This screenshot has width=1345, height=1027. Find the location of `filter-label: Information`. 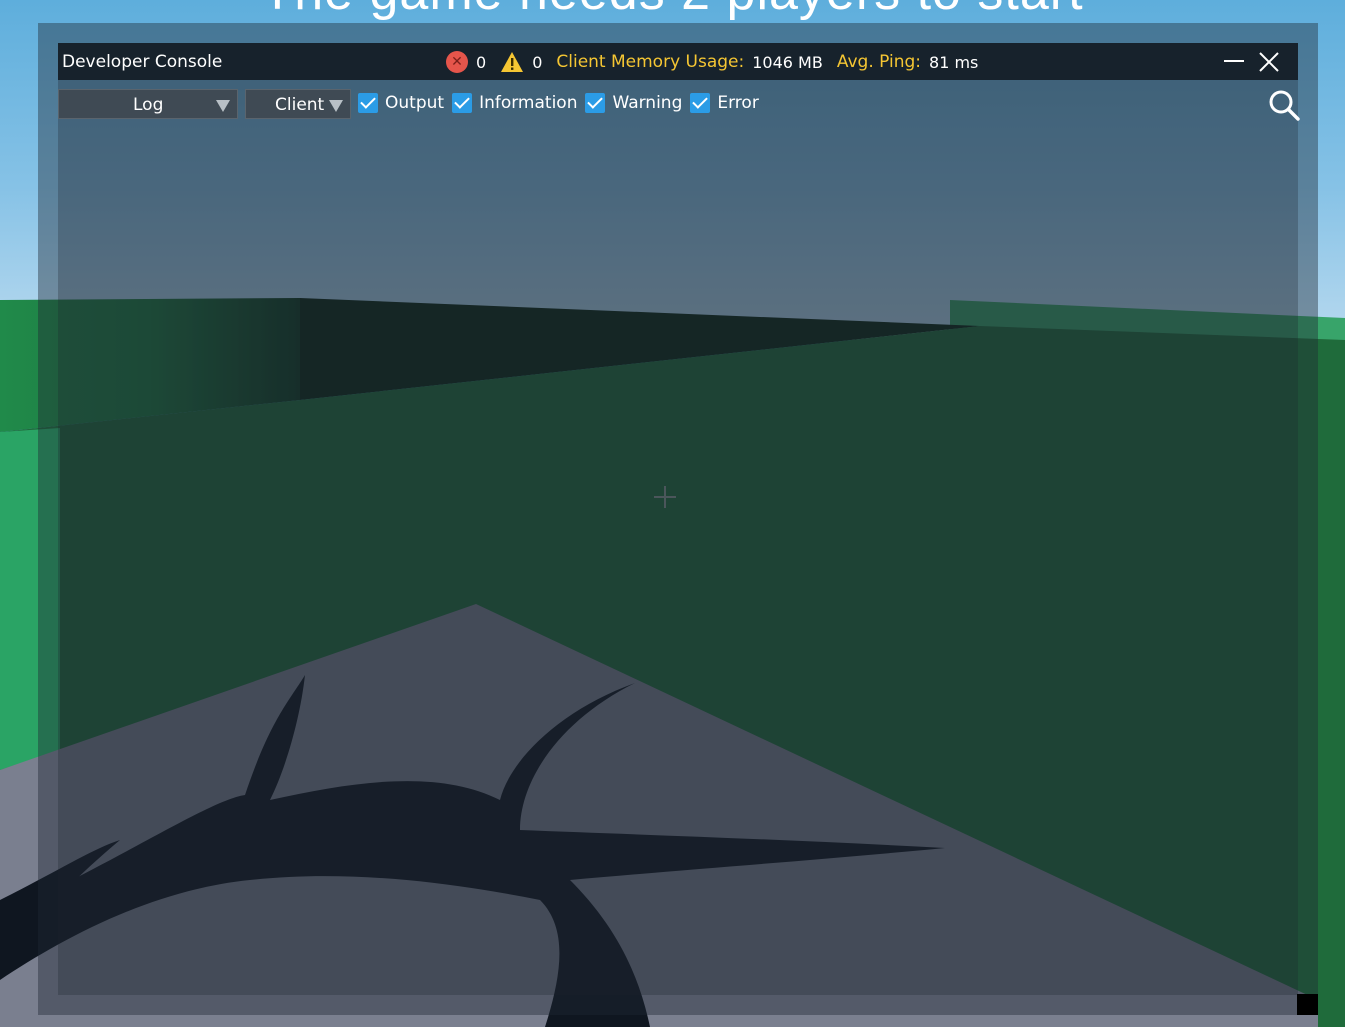

filter-label: Information is located at coordinates (528, 103).